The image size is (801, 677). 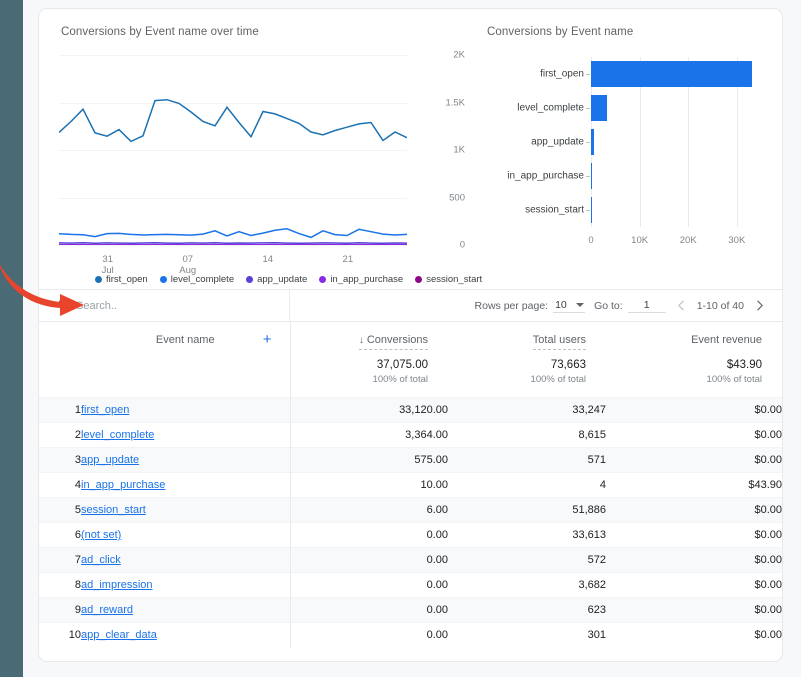 I want to click on sort-descending-icon: ↓, so click(x=361, y=340).